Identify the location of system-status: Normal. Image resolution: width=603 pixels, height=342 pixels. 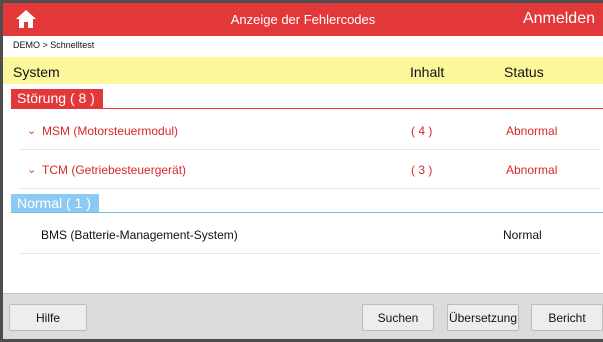
(522, 235).